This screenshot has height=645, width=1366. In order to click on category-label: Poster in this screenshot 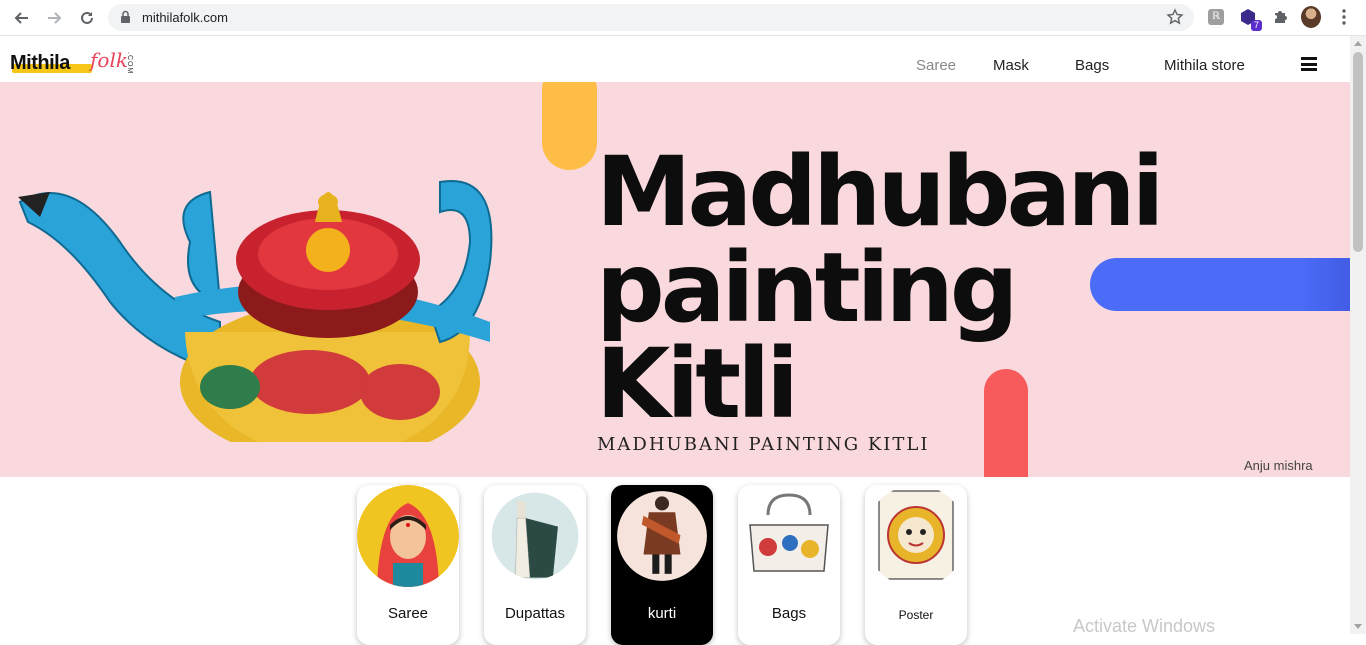, I will do `click(916, 615)`.